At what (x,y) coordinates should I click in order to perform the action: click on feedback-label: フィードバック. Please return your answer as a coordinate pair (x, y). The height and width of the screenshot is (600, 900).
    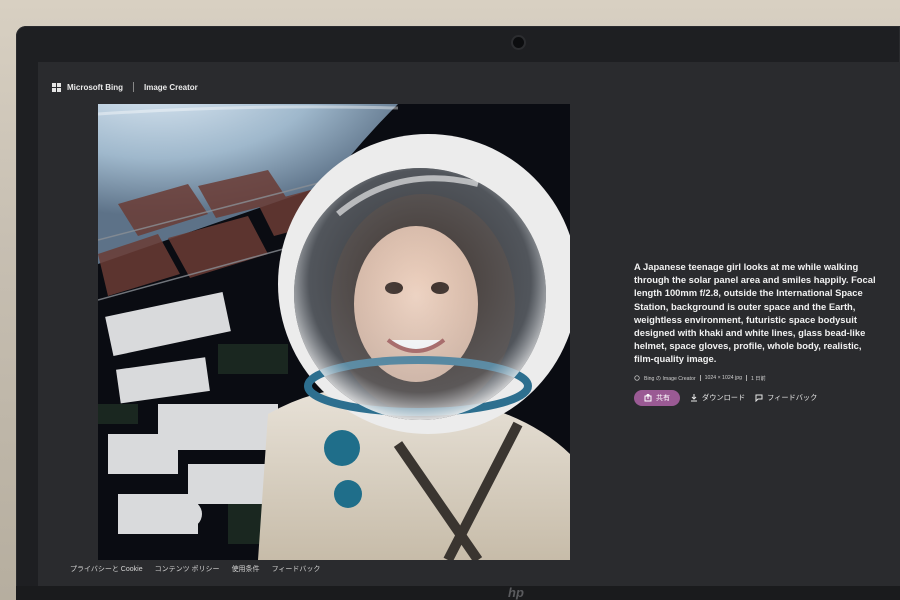
    Looking at the image, I should click on (792, 397).